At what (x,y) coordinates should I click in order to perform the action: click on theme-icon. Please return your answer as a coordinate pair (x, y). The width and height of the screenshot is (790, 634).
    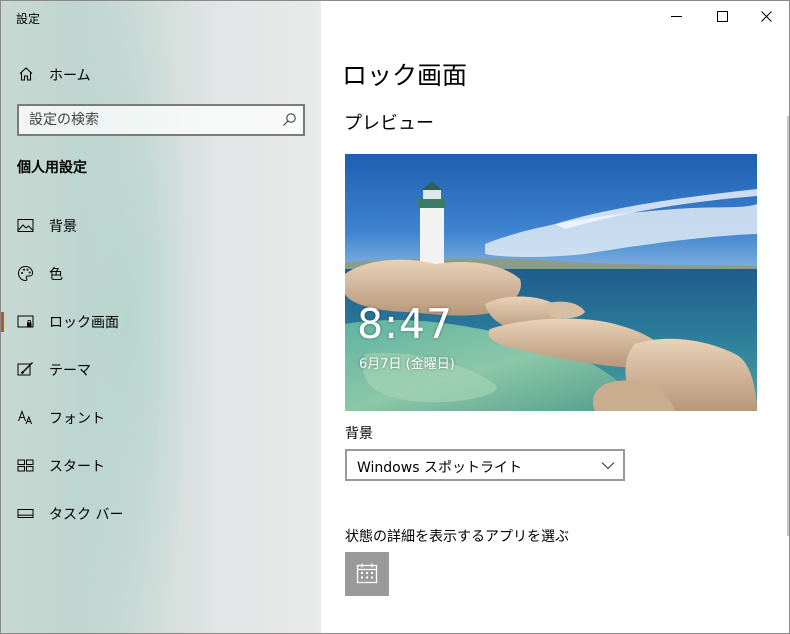
    Looking at the image, I should click on (25, 369).